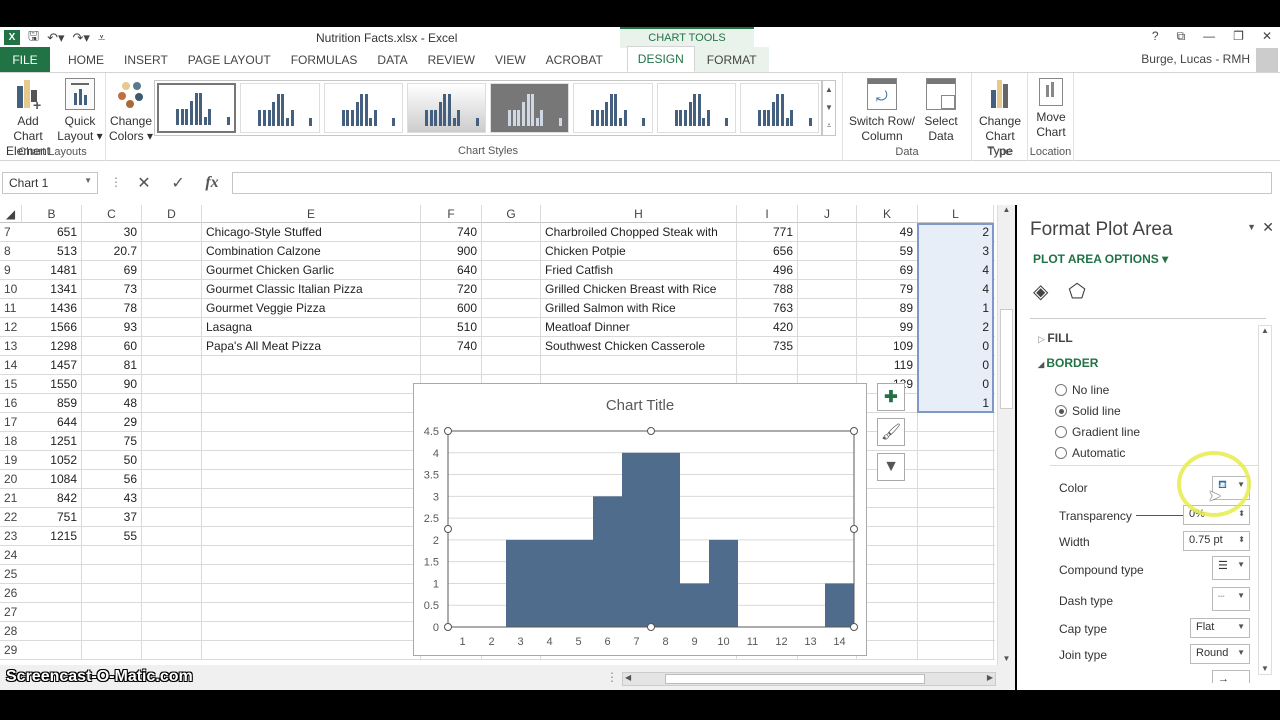 The width and height of the screenshot is (1280, 720). What do you see at coordinates (52, 251) in the screenshot?
I see `cell-B8: 513` at bounding box center [52, 251].